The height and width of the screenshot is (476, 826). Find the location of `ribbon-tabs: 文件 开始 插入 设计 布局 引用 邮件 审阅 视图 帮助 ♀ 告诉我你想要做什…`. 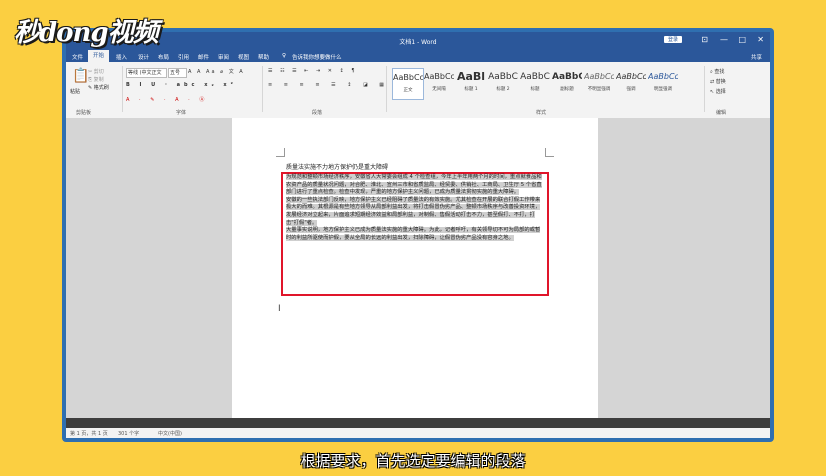

ribbon-tabs: 文件 开始 插入 设计 布局 引用 邮件 审阅 视图 帮助 ♀ 告诉我你想要做什… is located at coordinates (418, 56).